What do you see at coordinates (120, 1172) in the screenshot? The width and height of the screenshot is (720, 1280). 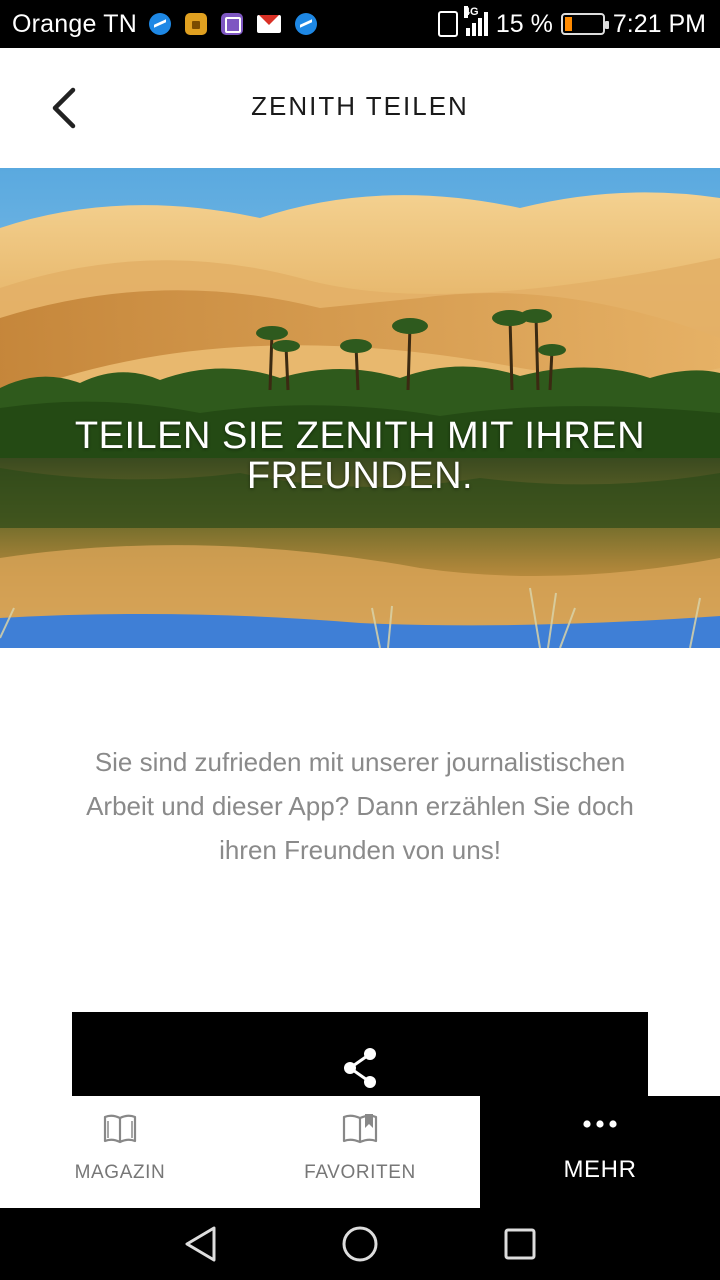 I see `nav-label-magazin: MAGAZIN` at bounding box center [120, 1172].